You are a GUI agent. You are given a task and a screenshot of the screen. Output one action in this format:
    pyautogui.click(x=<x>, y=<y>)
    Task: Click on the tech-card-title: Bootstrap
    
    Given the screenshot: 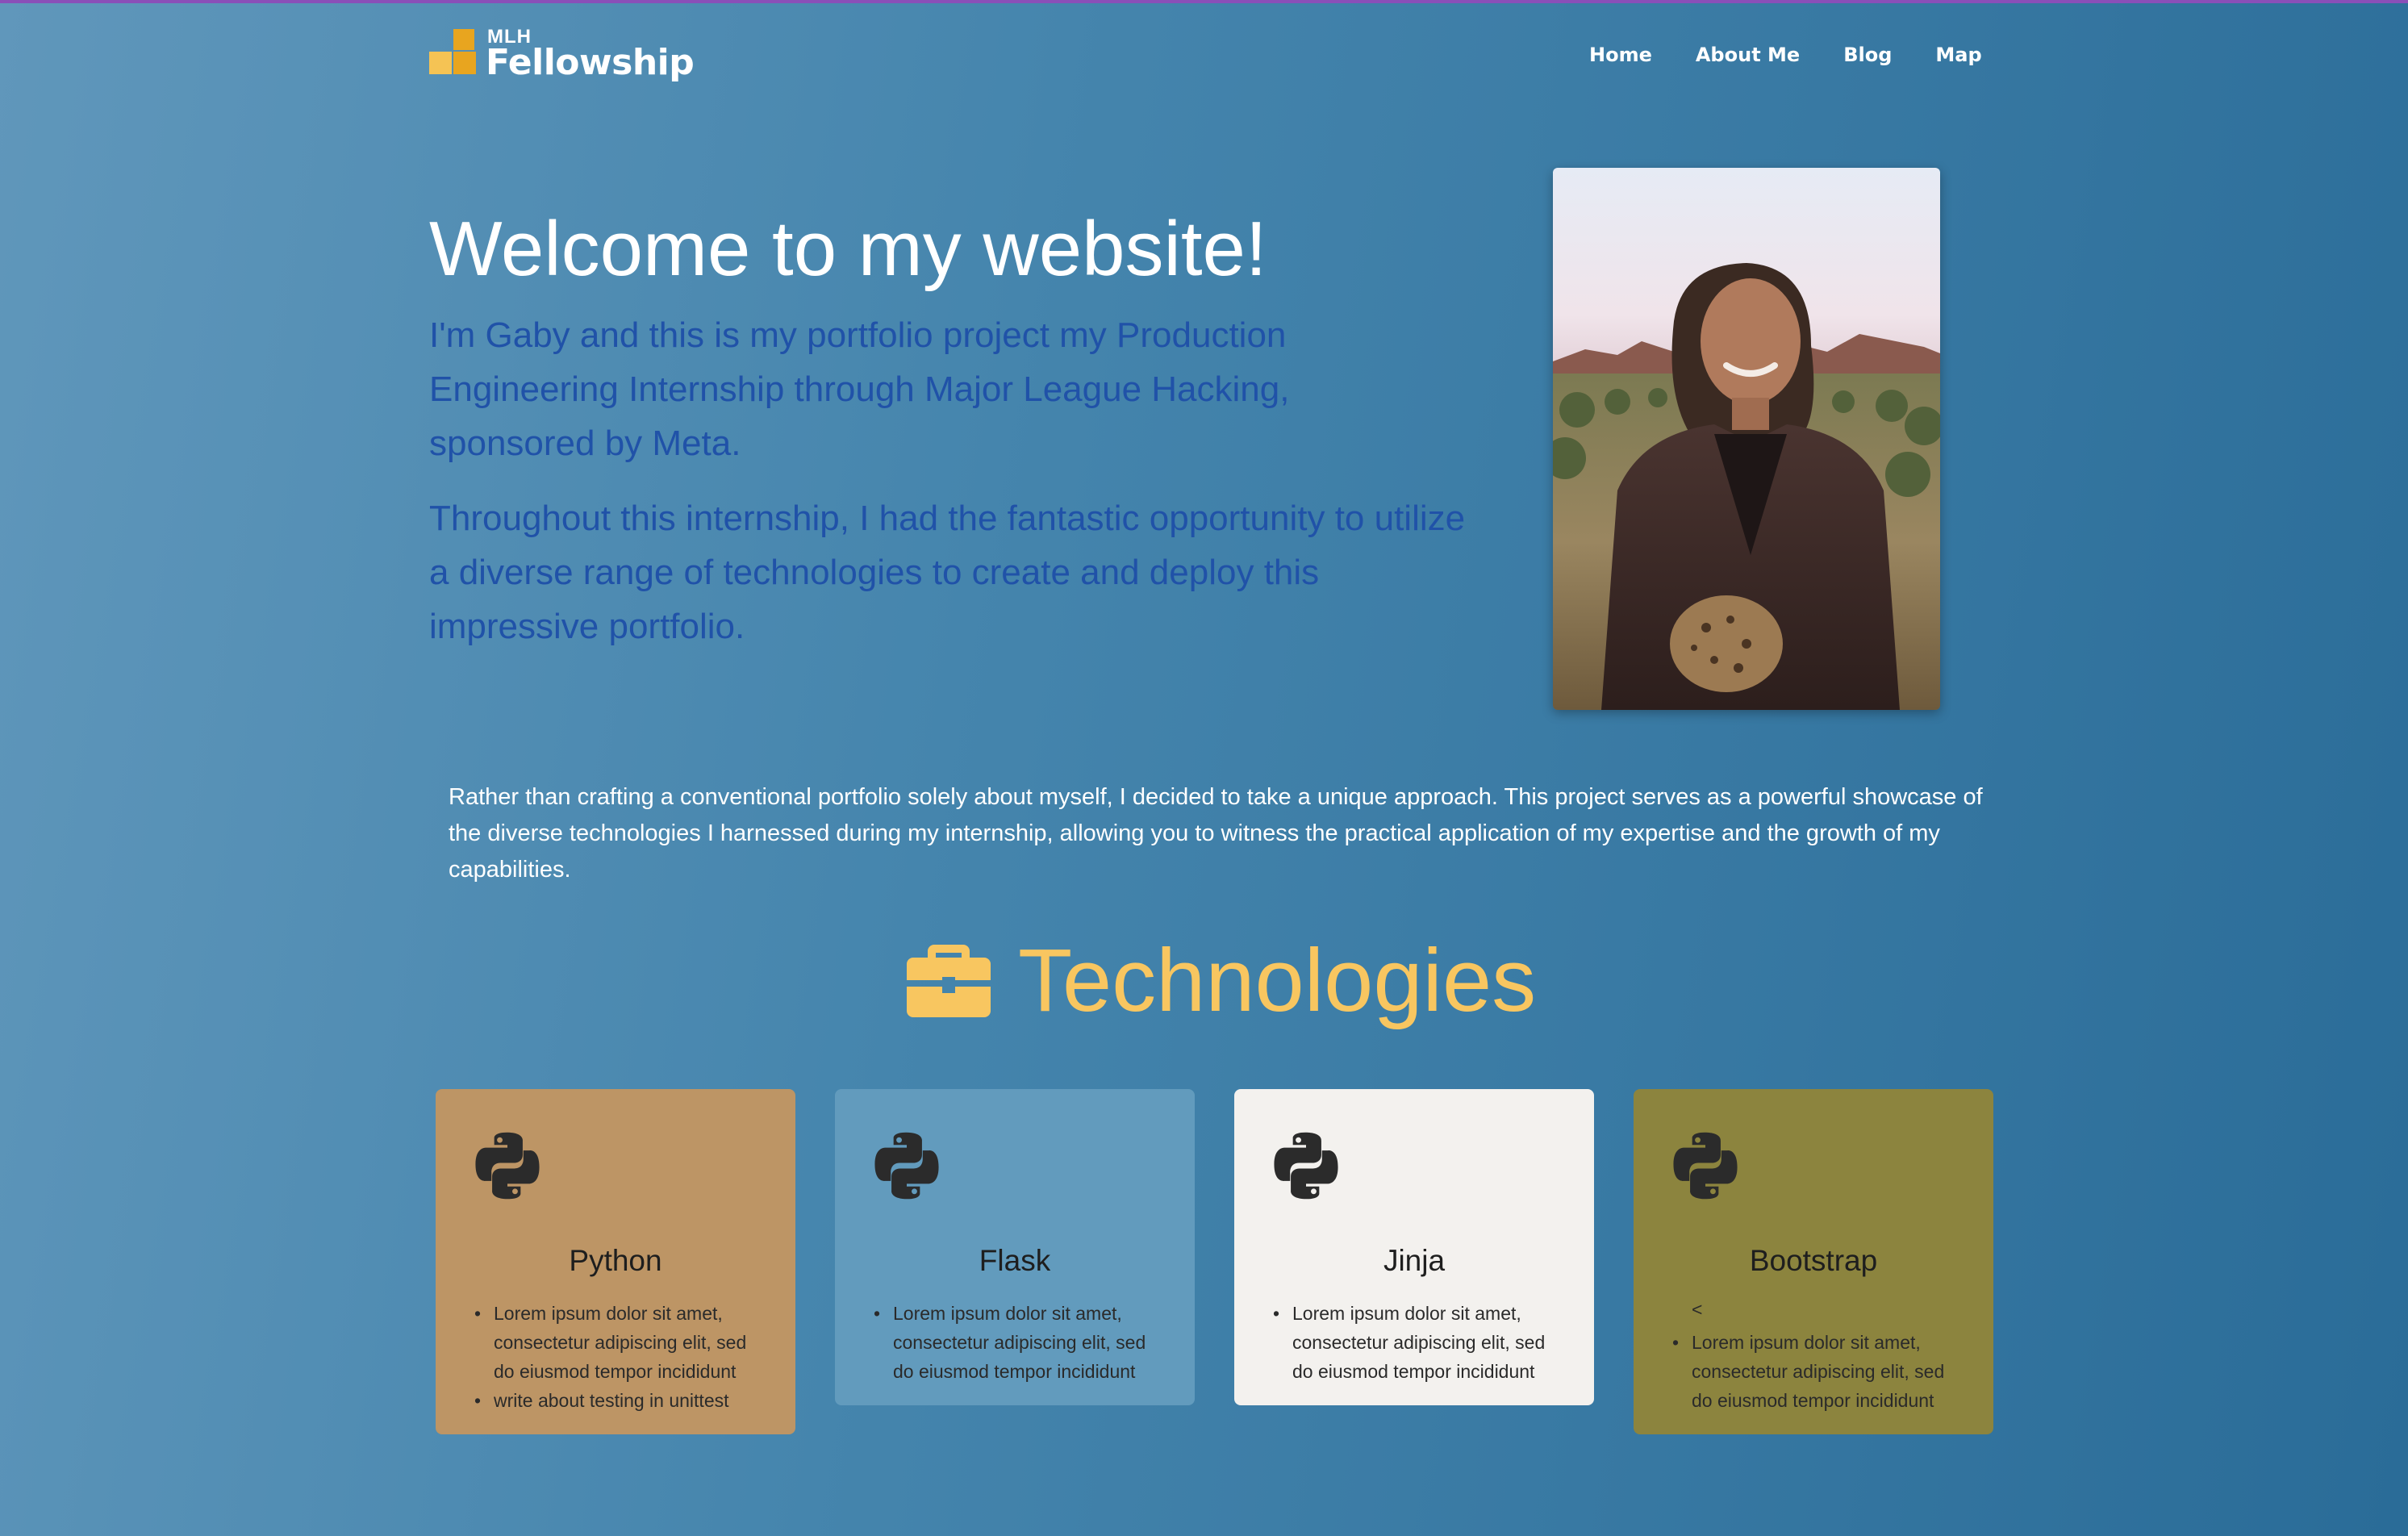 What is the action you would take?
    pyautogui.click(x=1813, y=1260)
    